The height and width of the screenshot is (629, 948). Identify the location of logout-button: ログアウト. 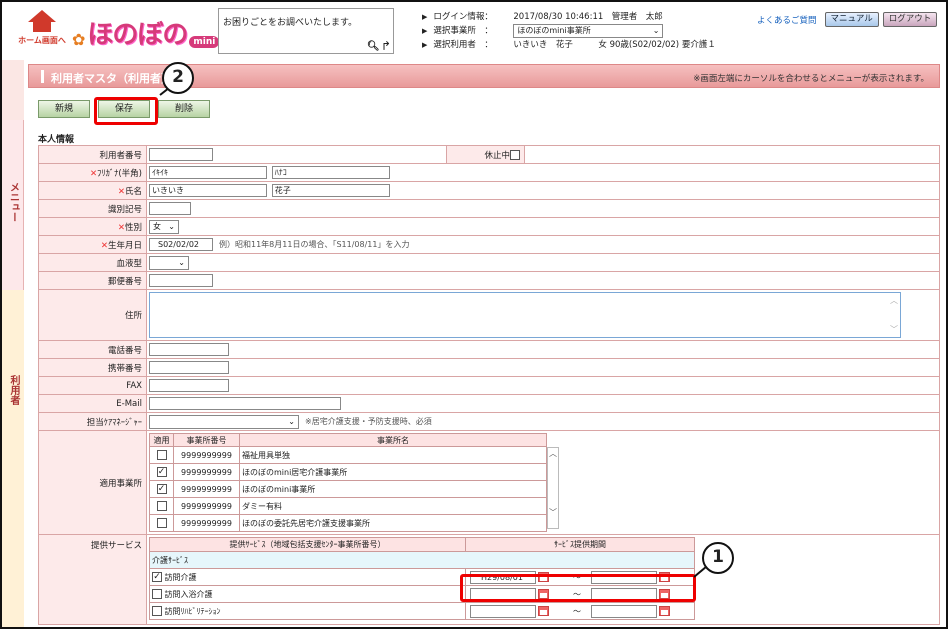
(910, 19).